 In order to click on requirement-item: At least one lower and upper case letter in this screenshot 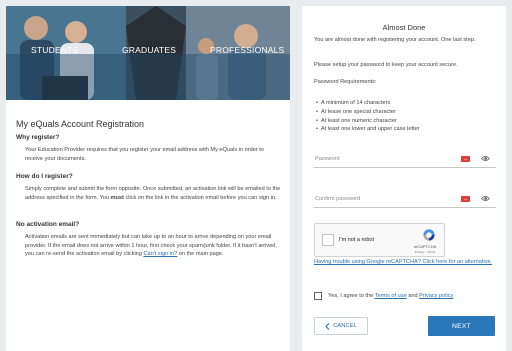, I will do `click(368, 129)`.